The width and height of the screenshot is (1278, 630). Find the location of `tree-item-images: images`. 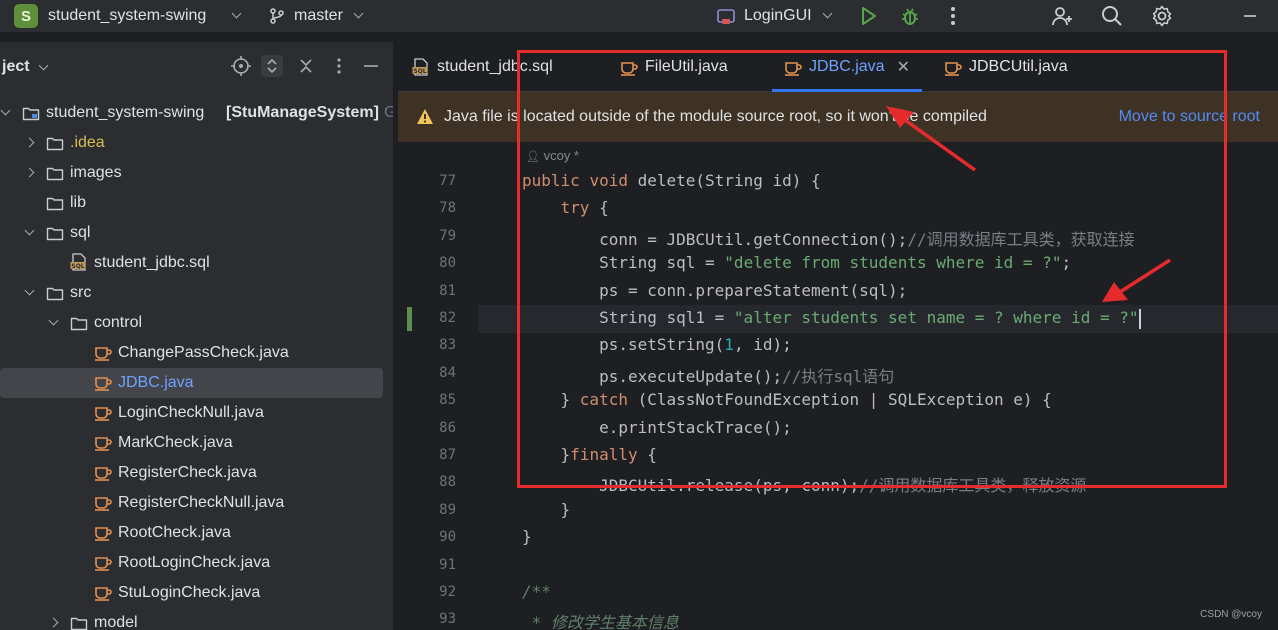

tree-item-images: images is located at coordinates (191, 173).